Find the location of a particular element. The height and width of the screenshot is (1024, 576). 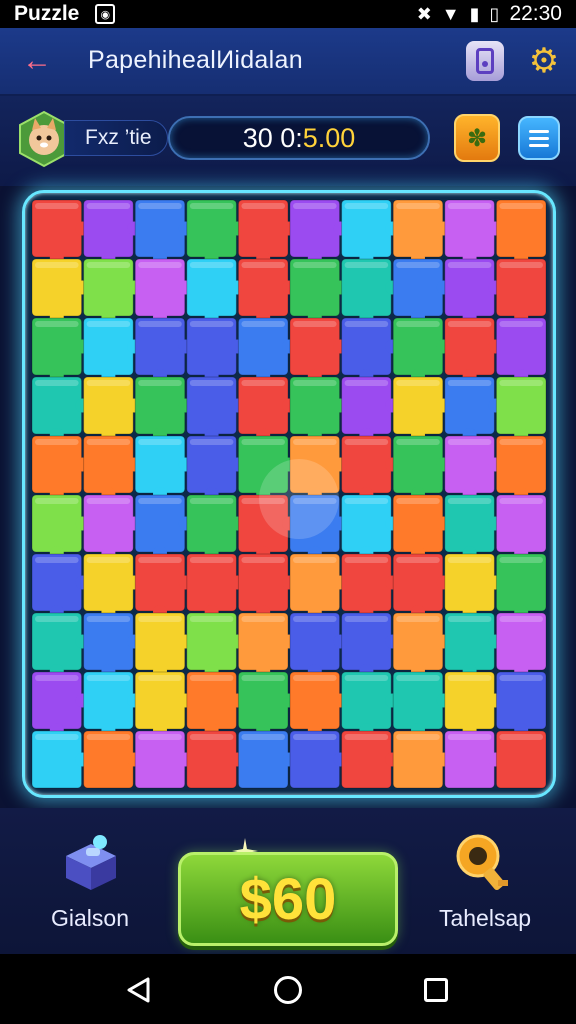

back-button: ← is located at coordinates (37, 61).